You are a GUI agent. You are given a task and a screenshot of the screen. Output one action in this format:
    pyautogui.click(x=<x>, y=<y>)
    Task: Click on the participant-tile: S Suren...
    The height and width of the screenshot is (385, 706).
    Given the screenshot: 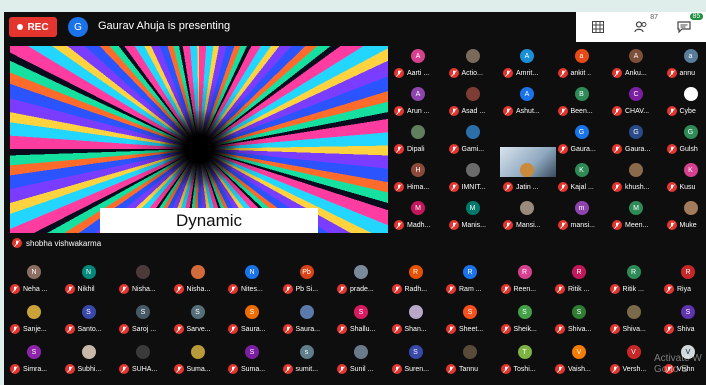 What is the action you would take?
    pyautogui.click(x=418, y=360)
    